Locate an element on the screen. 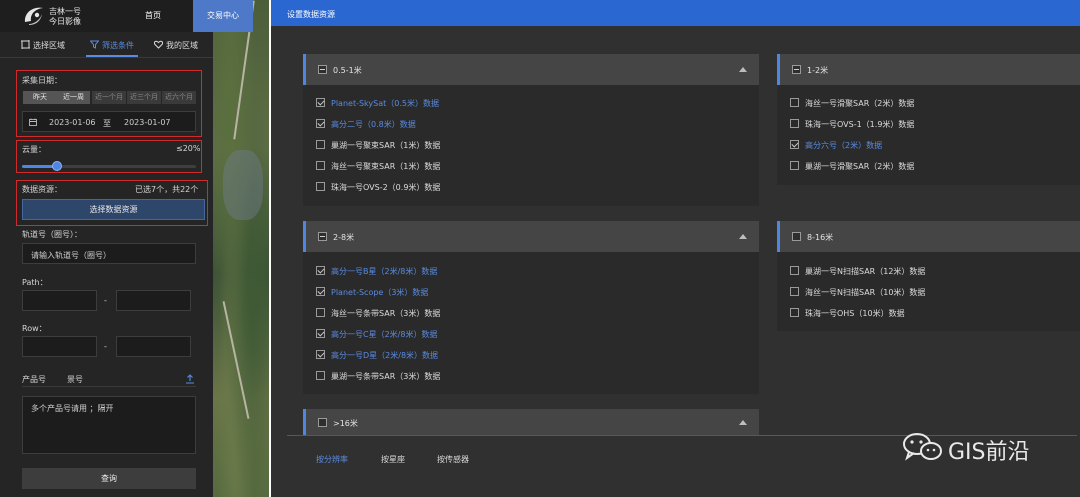 The height and width of the screenshot is (497, 1080). source-summary: 已选7个，共22个 is located at coordinates (167, 189).